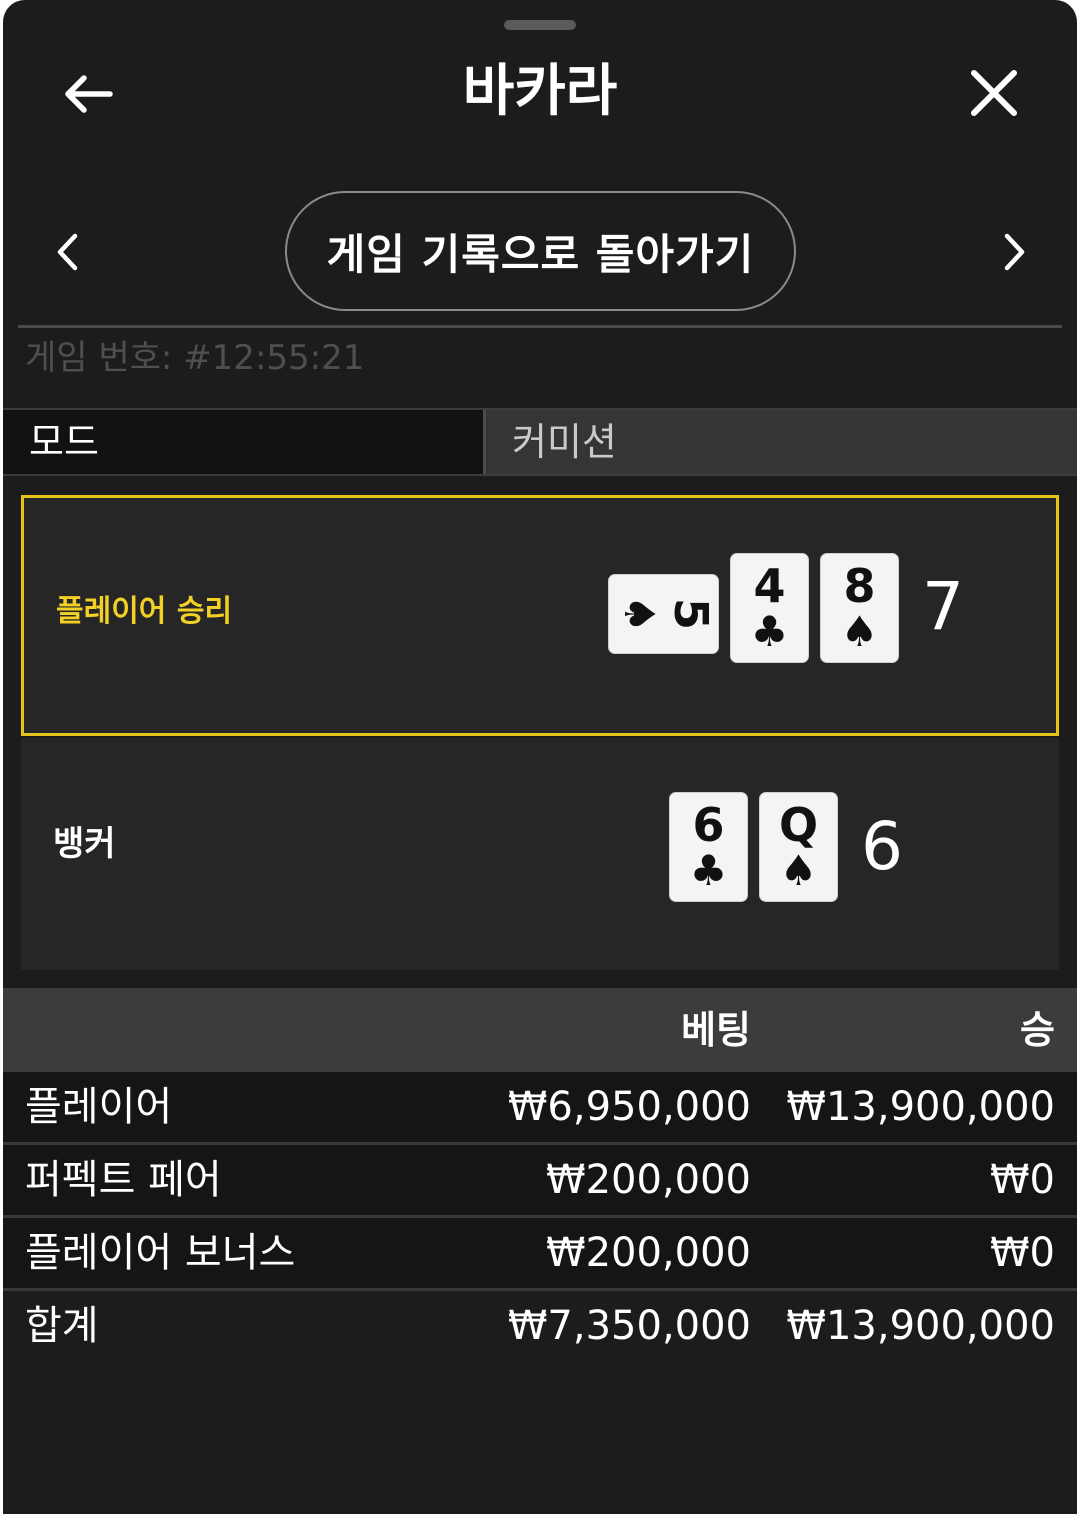  I want to click on total-win-amount: ₩13,900,000, so click(920, 1326).